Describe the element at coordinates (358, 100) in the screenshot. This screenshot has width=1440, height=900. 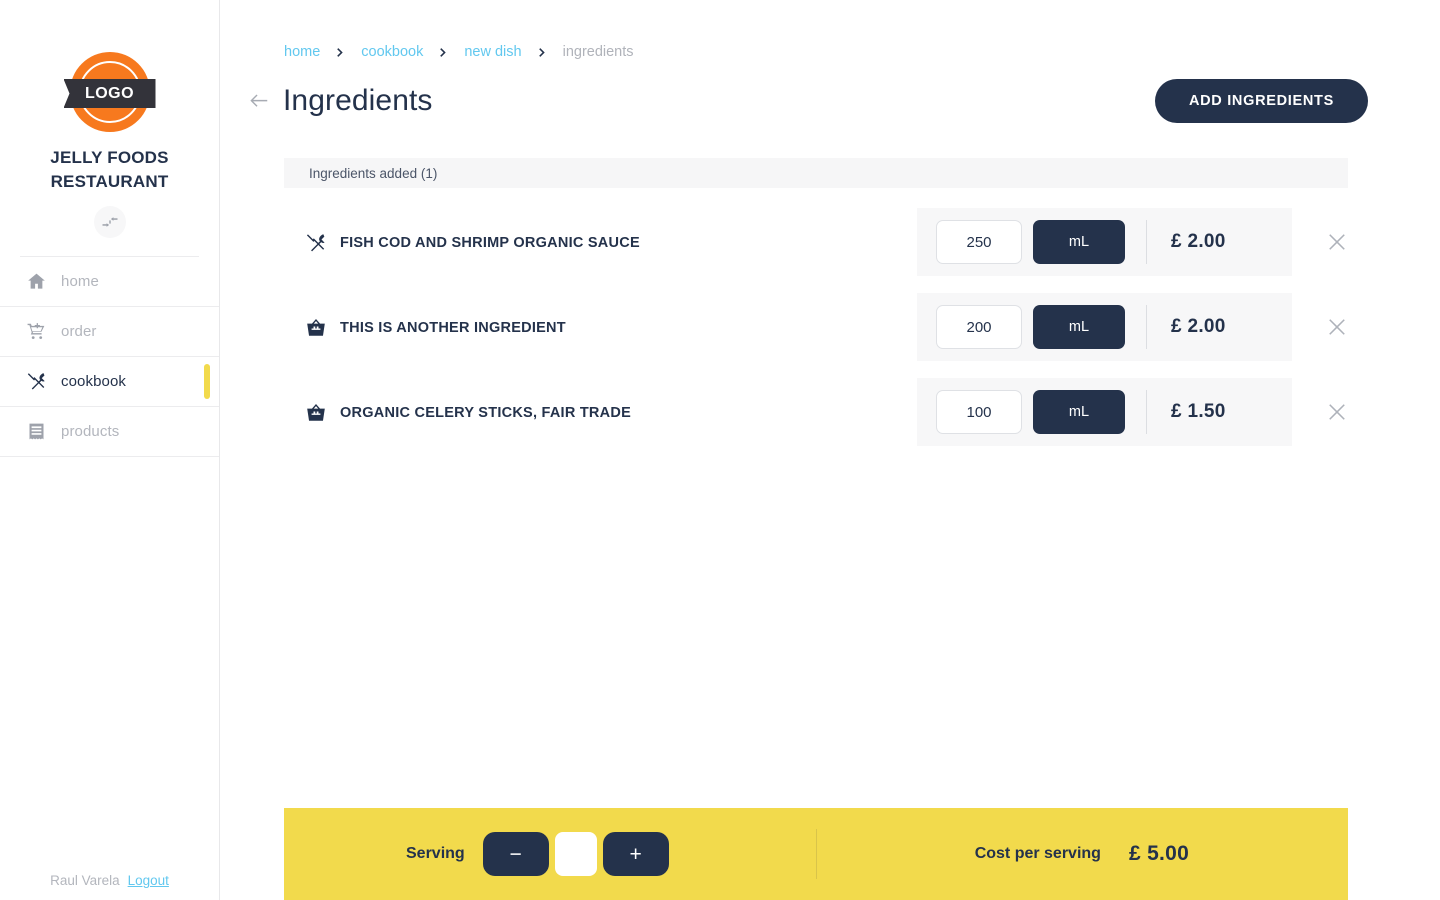
I see `page-title: Ingredients` at that location.